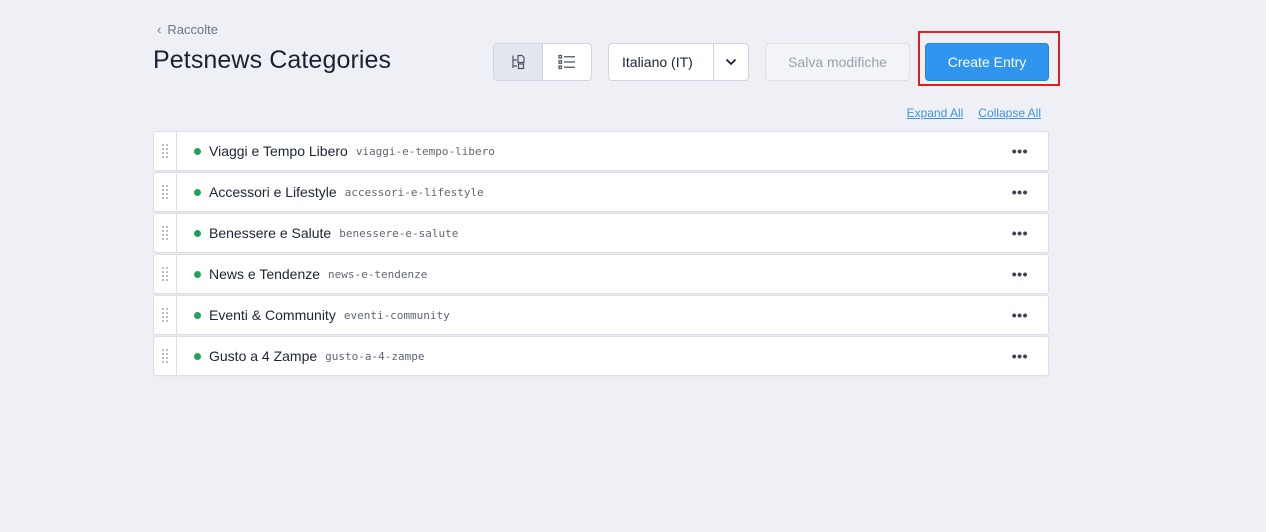 This screenshot has width=1266, height=532. I want to click on tree-view-button, so click(518, 62).